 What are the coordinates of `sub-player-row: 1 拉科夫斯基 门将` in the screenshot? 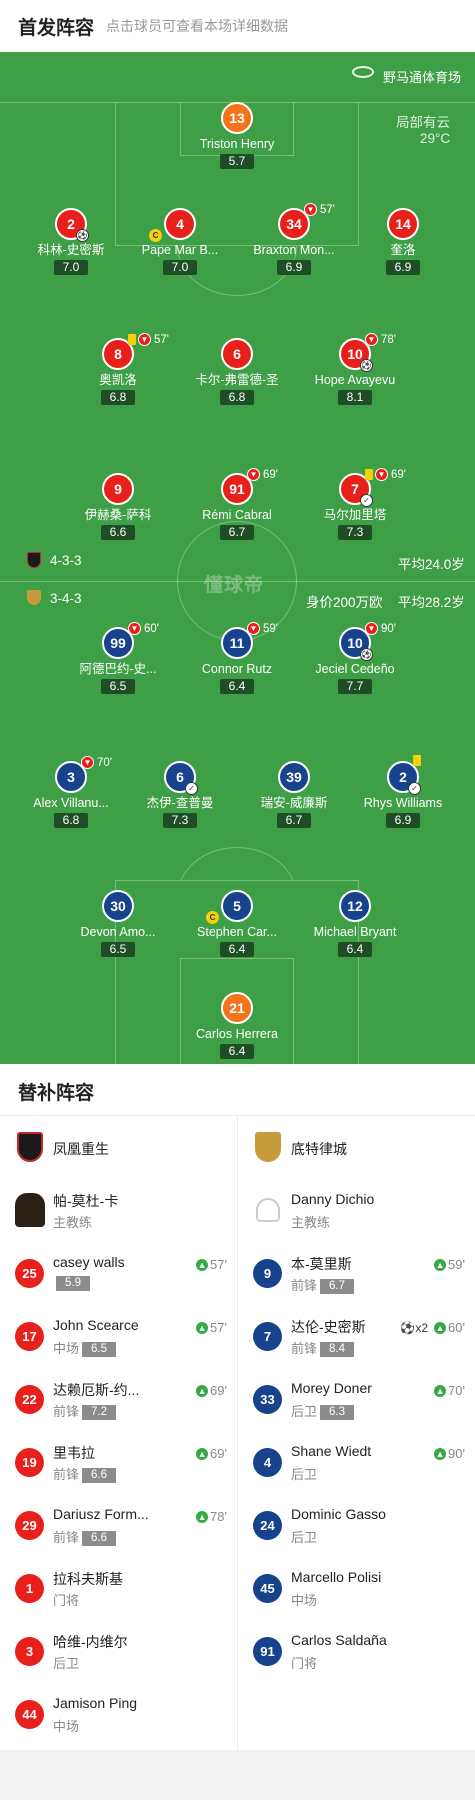 It's located at (118, 1587).